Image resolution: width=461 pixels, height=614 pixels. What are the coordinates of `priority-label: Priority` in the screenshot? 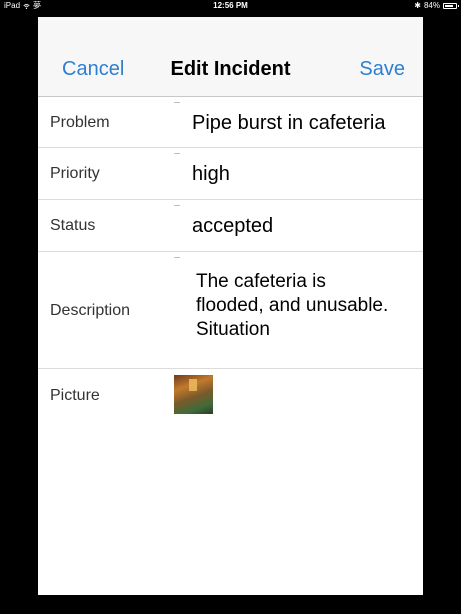 It's located at (75, 173).